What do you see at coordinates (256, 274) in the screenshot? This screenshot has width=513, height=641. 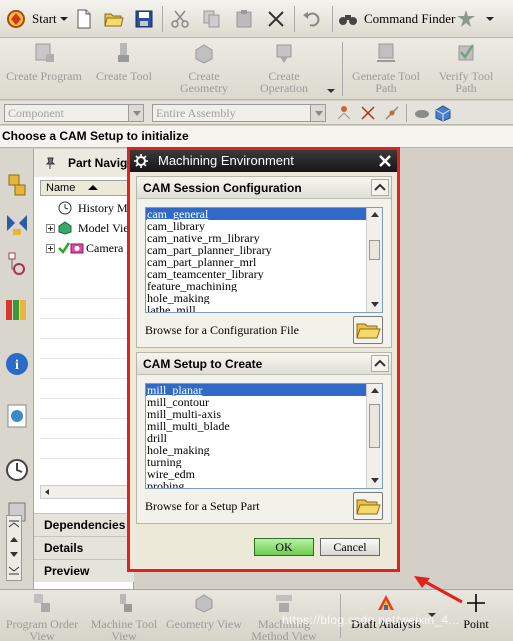 I see `session-config-list-item: cam_teamcenter_library` at bounding box center [256, 274].